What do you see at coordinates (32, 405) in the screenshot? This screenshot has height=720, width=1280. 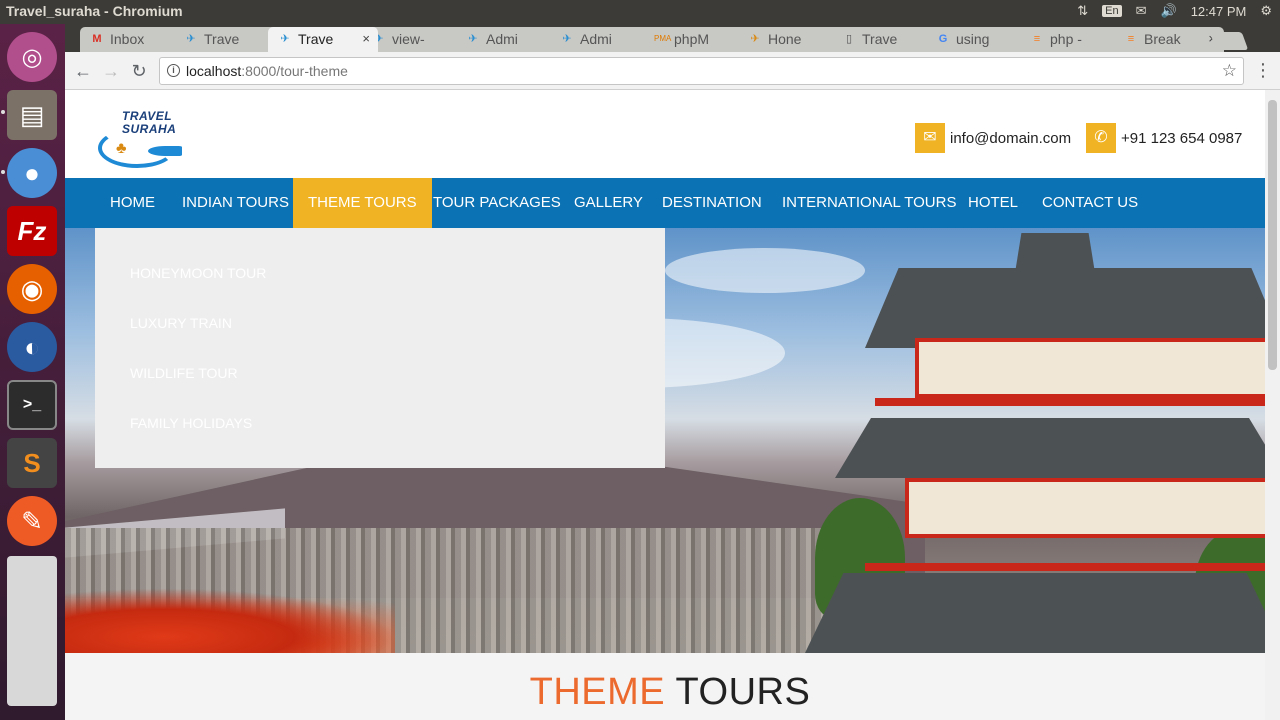 I see `terminal-app-icon: >_` at bounding box center [32, 405].